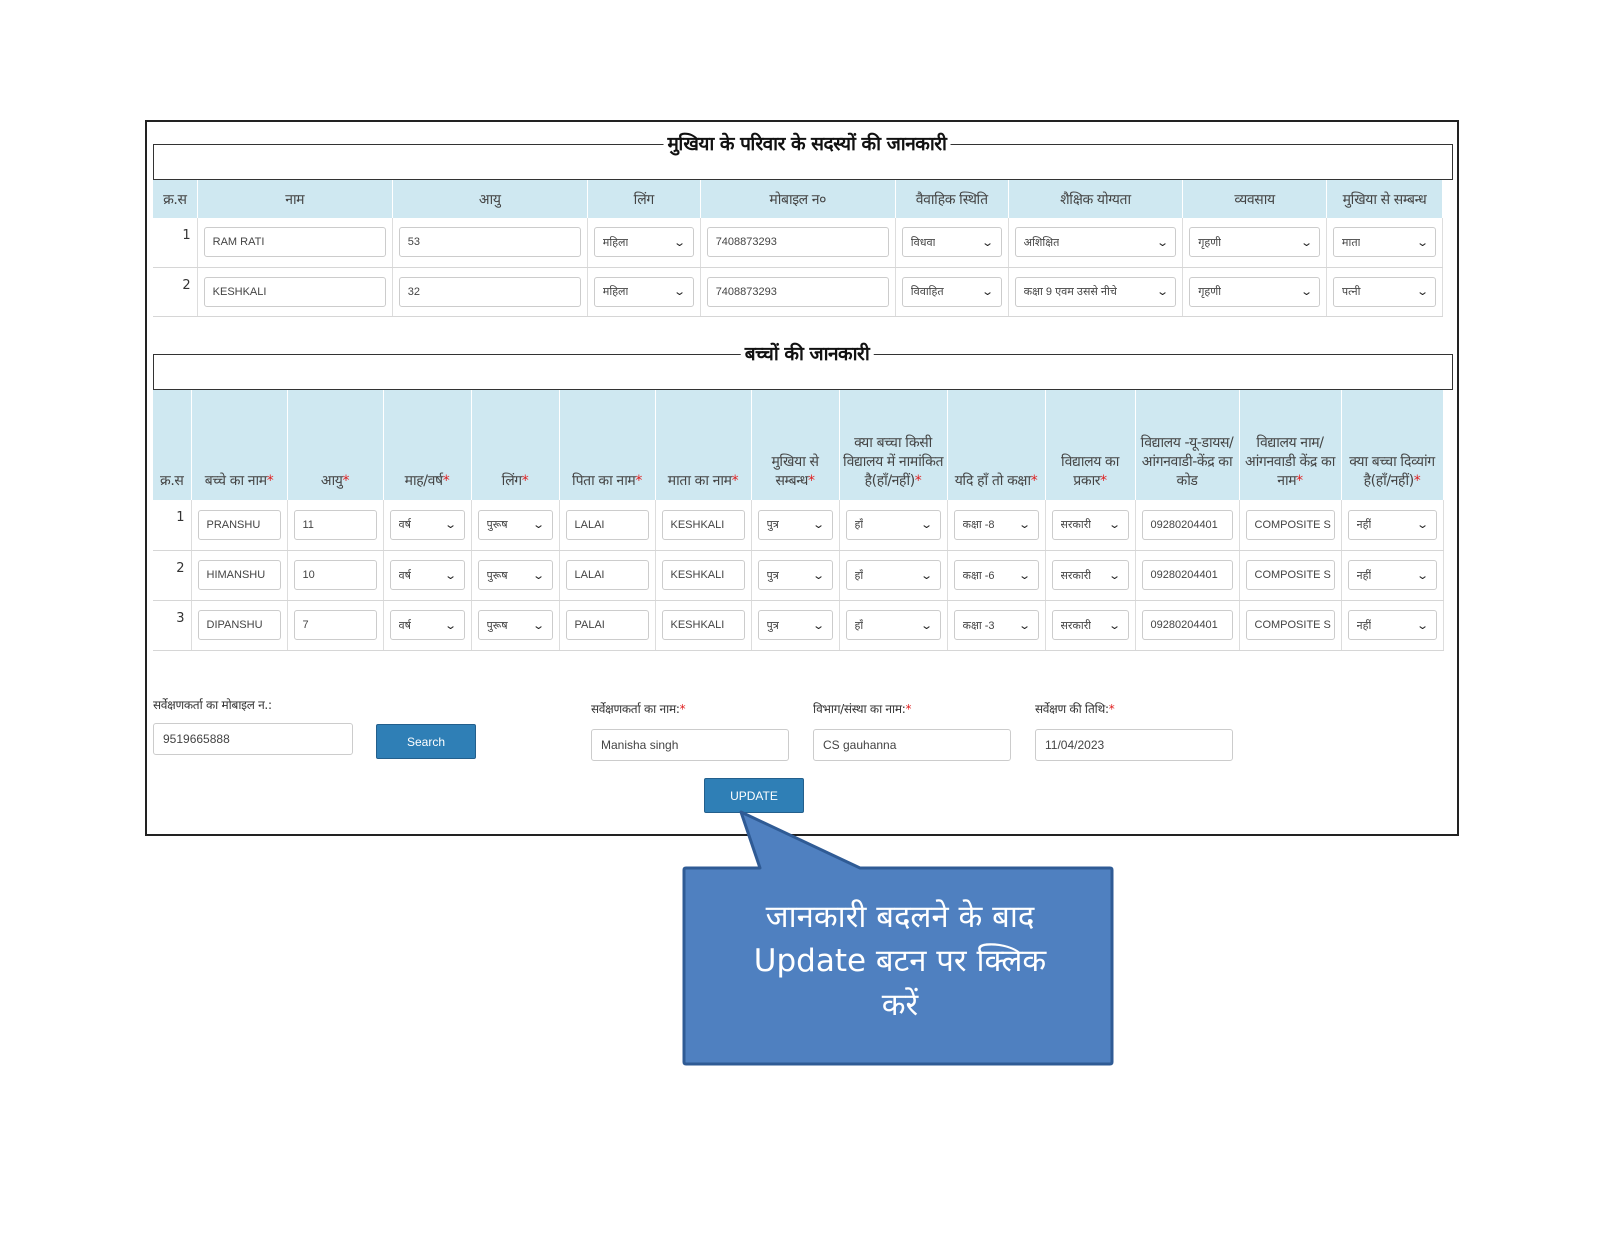 The image size is (1600, 1236). I want to click on callout-bubble, so click(898, 938).